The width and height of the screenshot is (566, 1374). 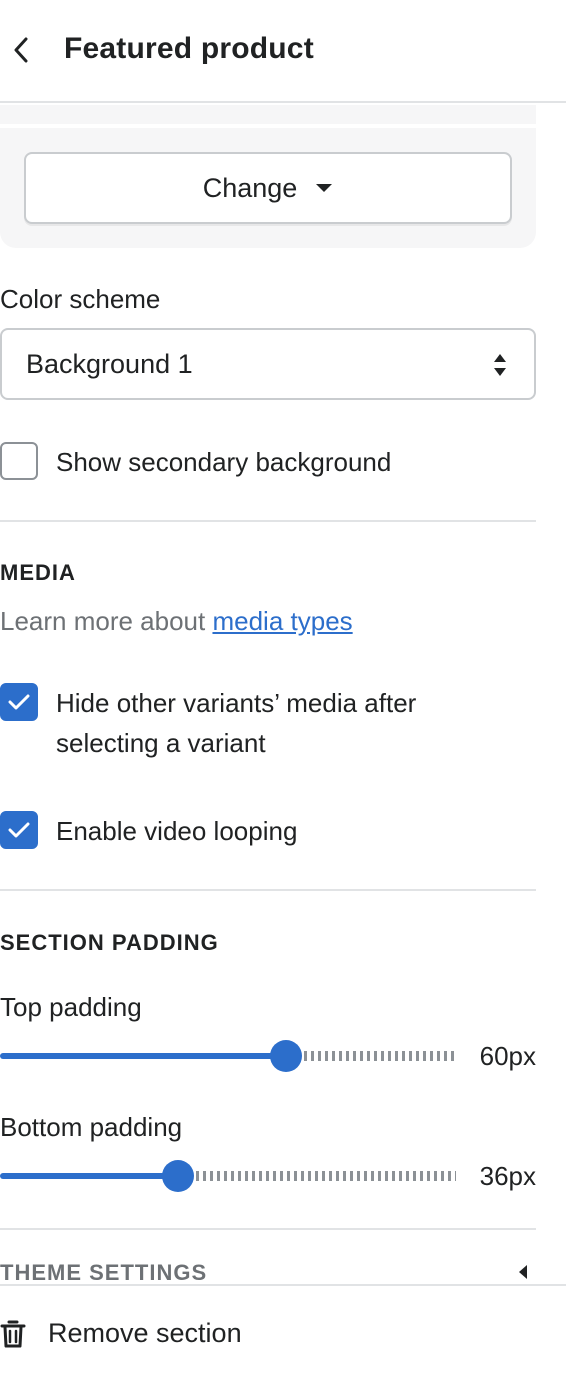 I want to click on media-helper-text: Learn more about media types, so click(x=176, y=621).